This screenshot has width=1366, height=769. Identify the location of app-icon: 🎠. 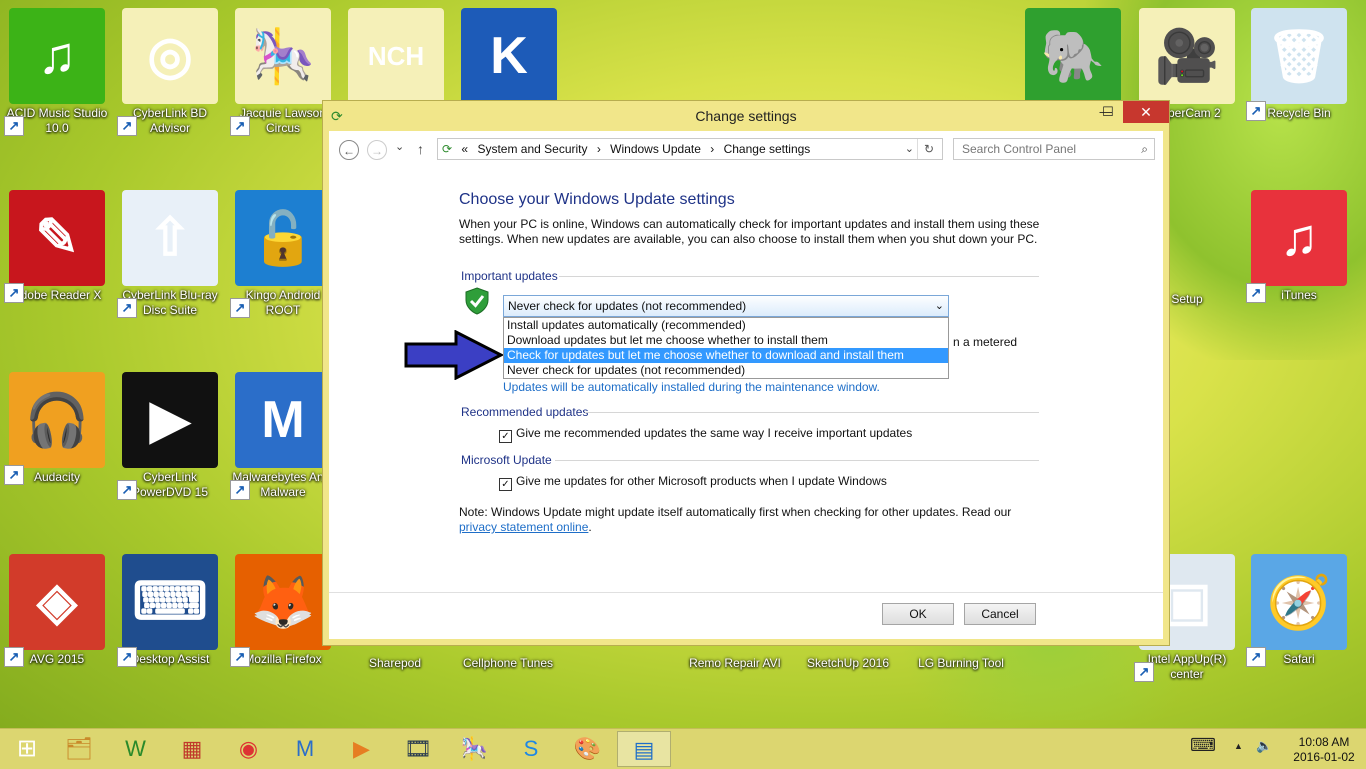
(283, 56).